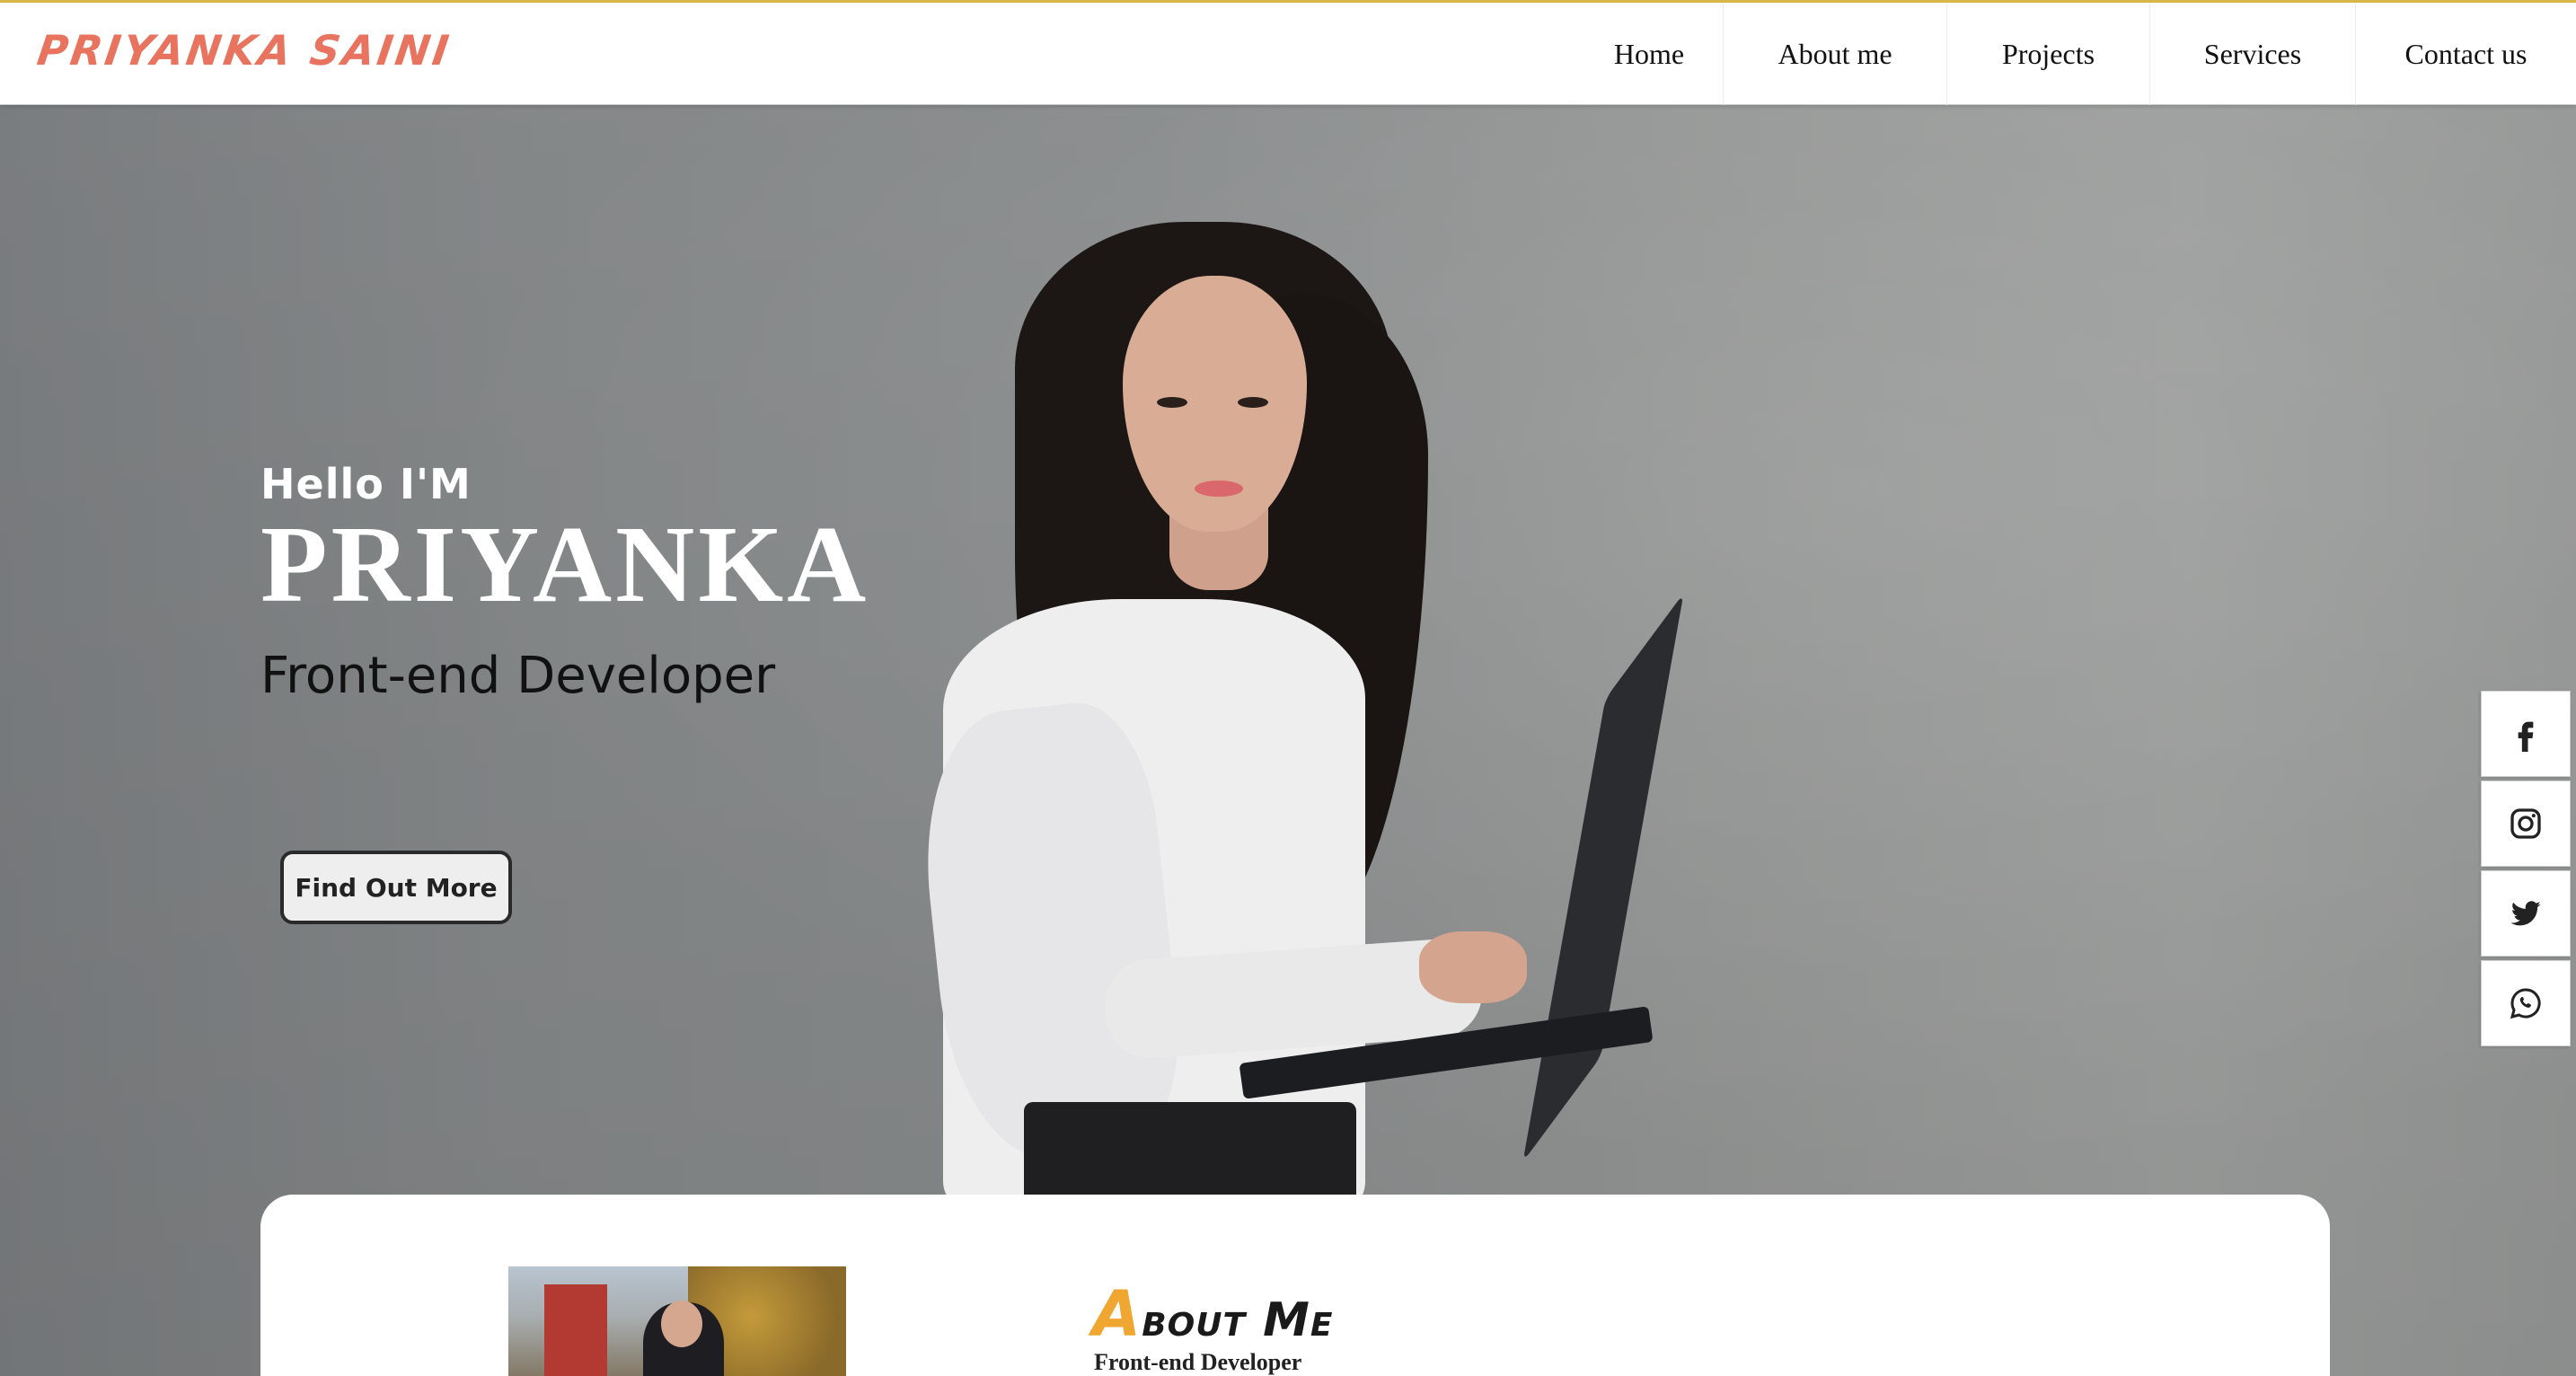 This screenshot has width=2576, height=1376. What do you see at coordinates (2465, 54) in the screenshot?
I see `nav-contact-link: Contact us` at bounding box center [2465, 54].